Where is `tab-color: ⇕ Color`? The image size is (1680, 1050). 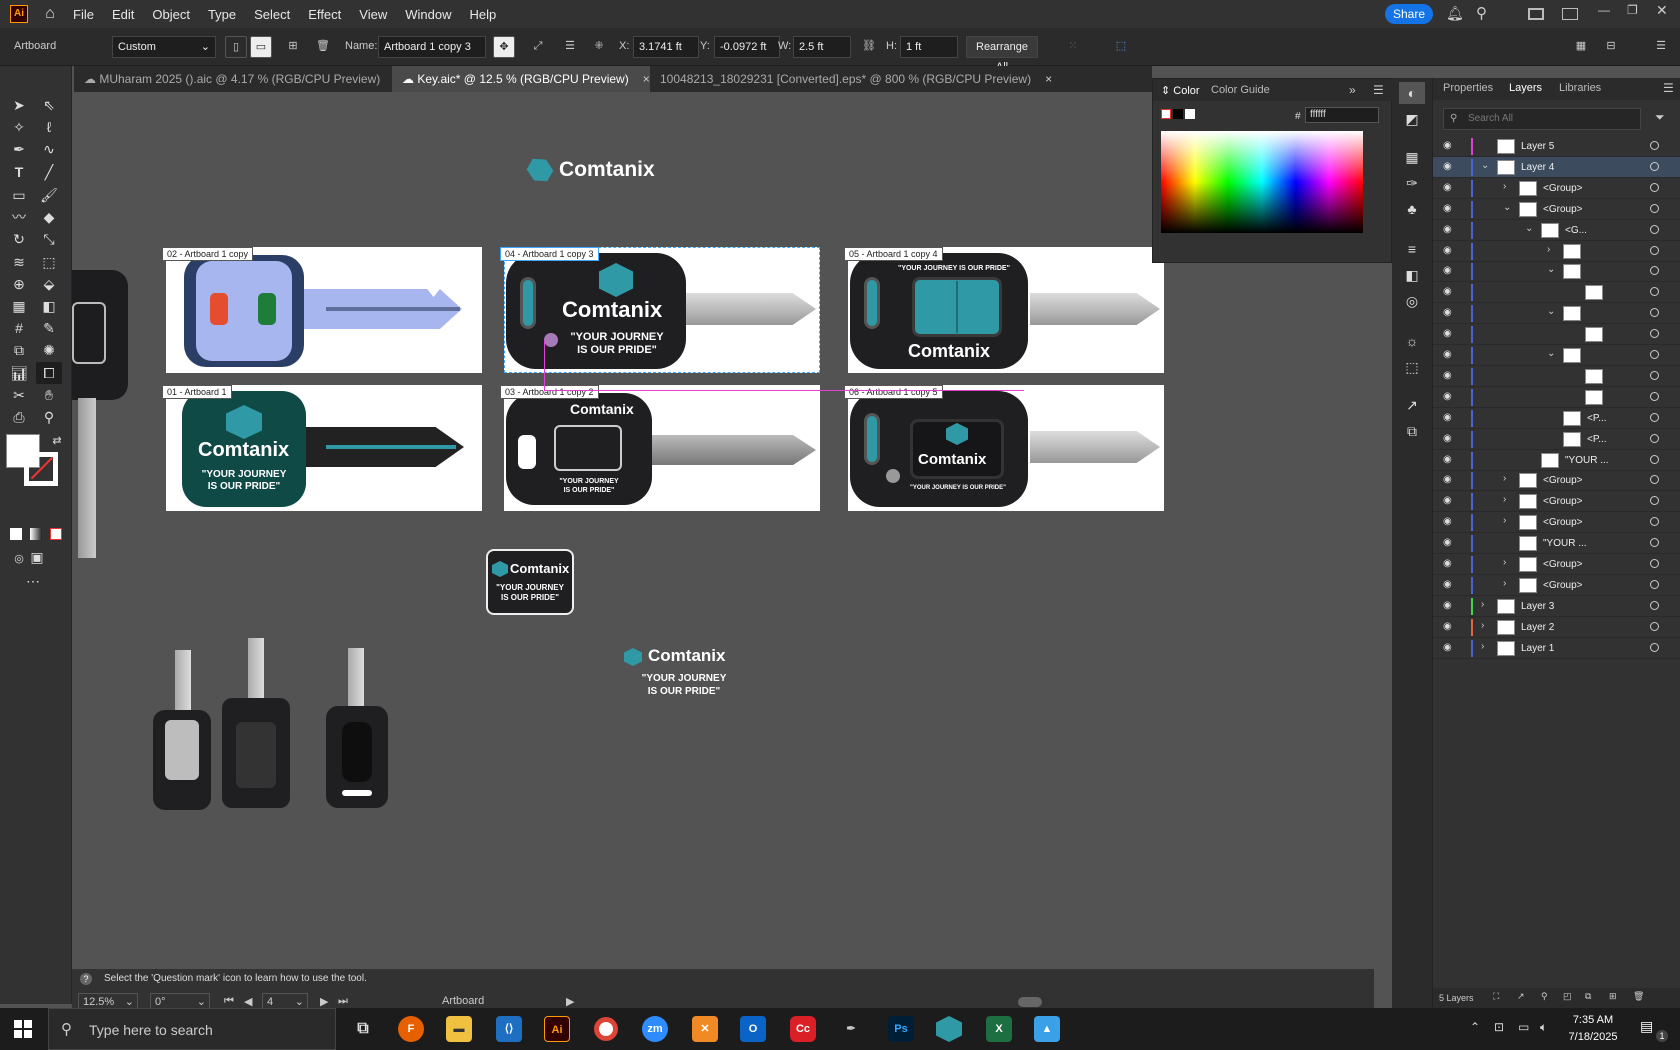
tab-color: ⇕ Color is located at coordinates (1180, 90).